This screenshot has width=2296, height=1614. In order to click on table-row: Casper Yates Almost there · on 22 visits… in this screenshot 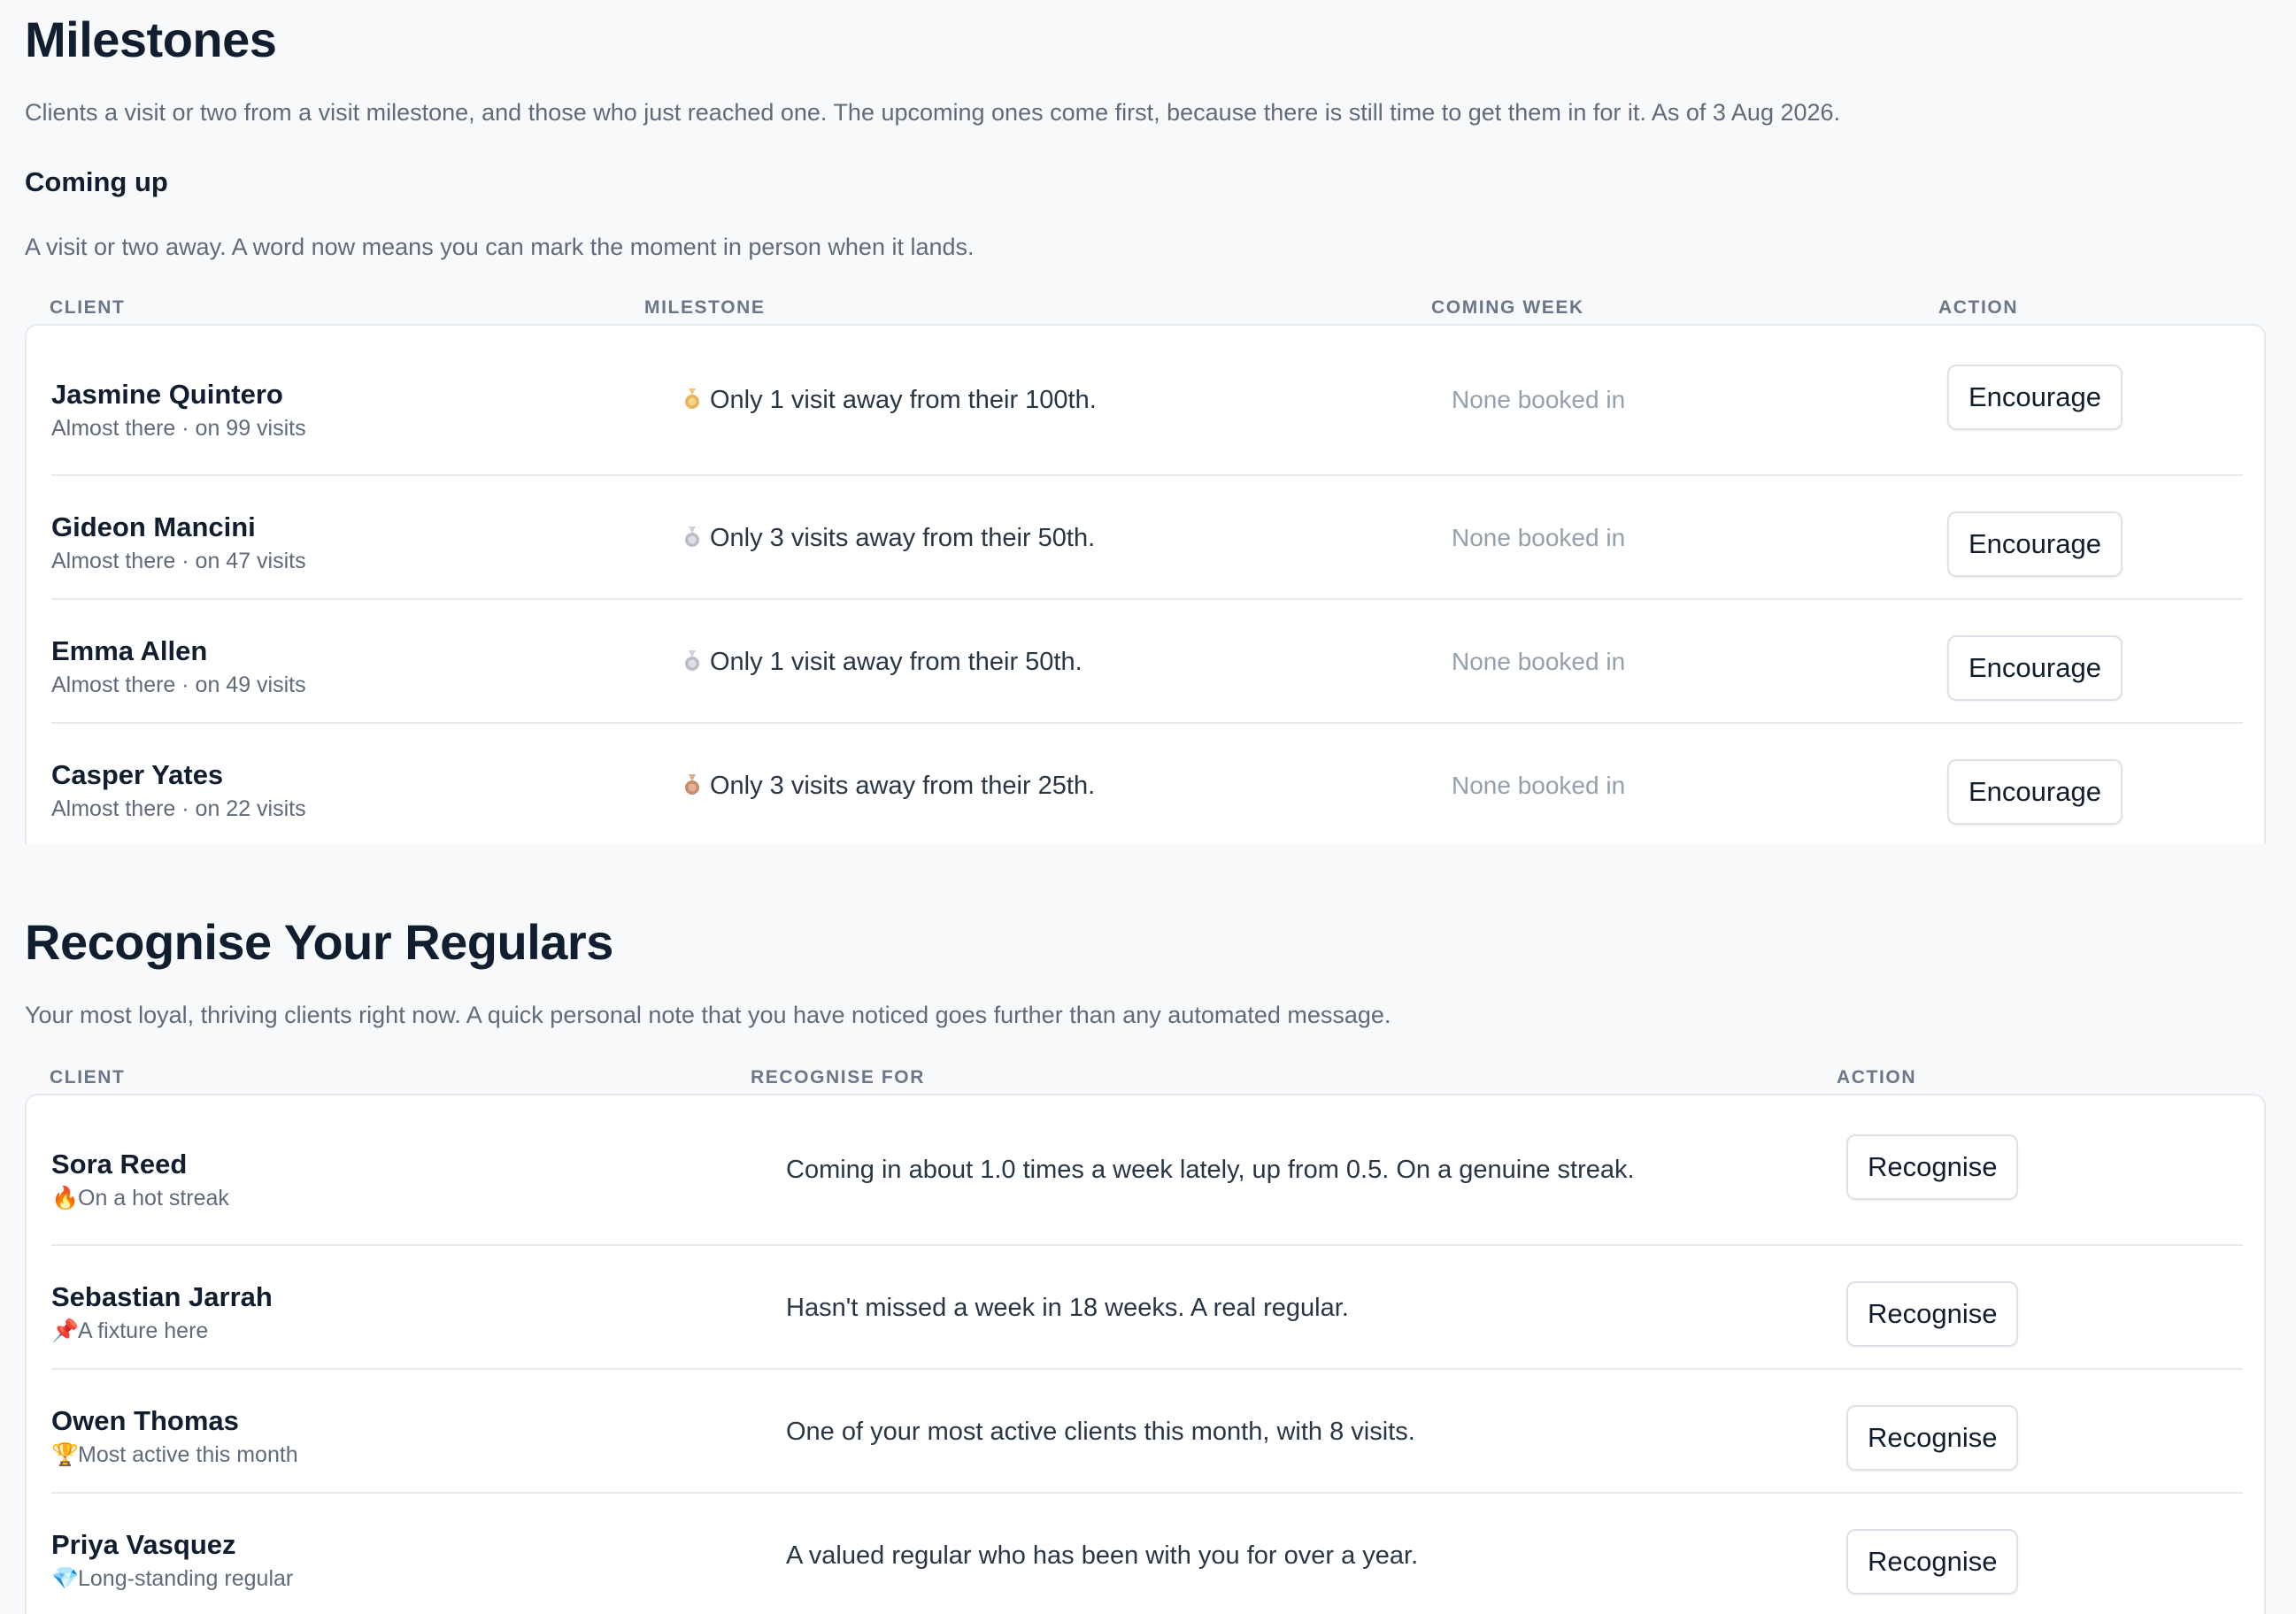, I will do `click(1147, 784)`.